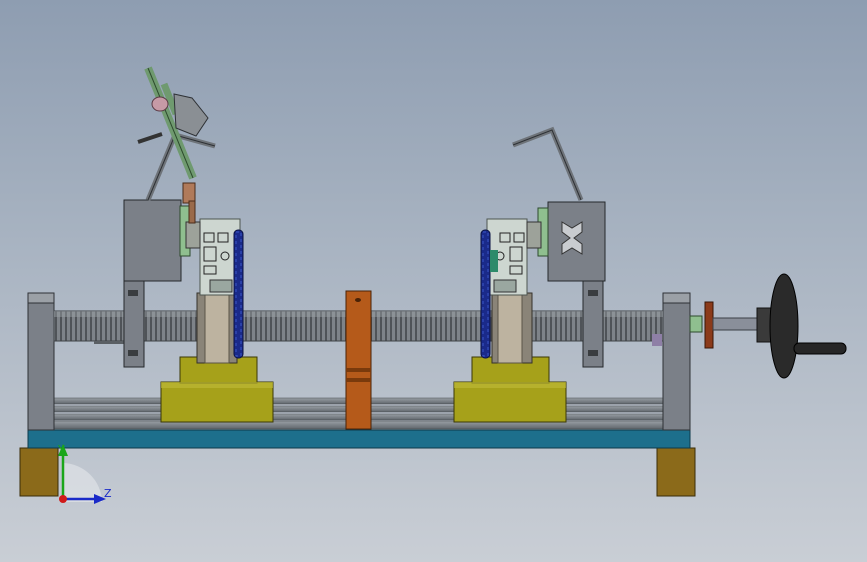 The width and height of the screenshot is (867, 562). What do you see at coordinates (198, 244) in the screenshot?
I see `carriage-left` at bounding box center [198, 244].